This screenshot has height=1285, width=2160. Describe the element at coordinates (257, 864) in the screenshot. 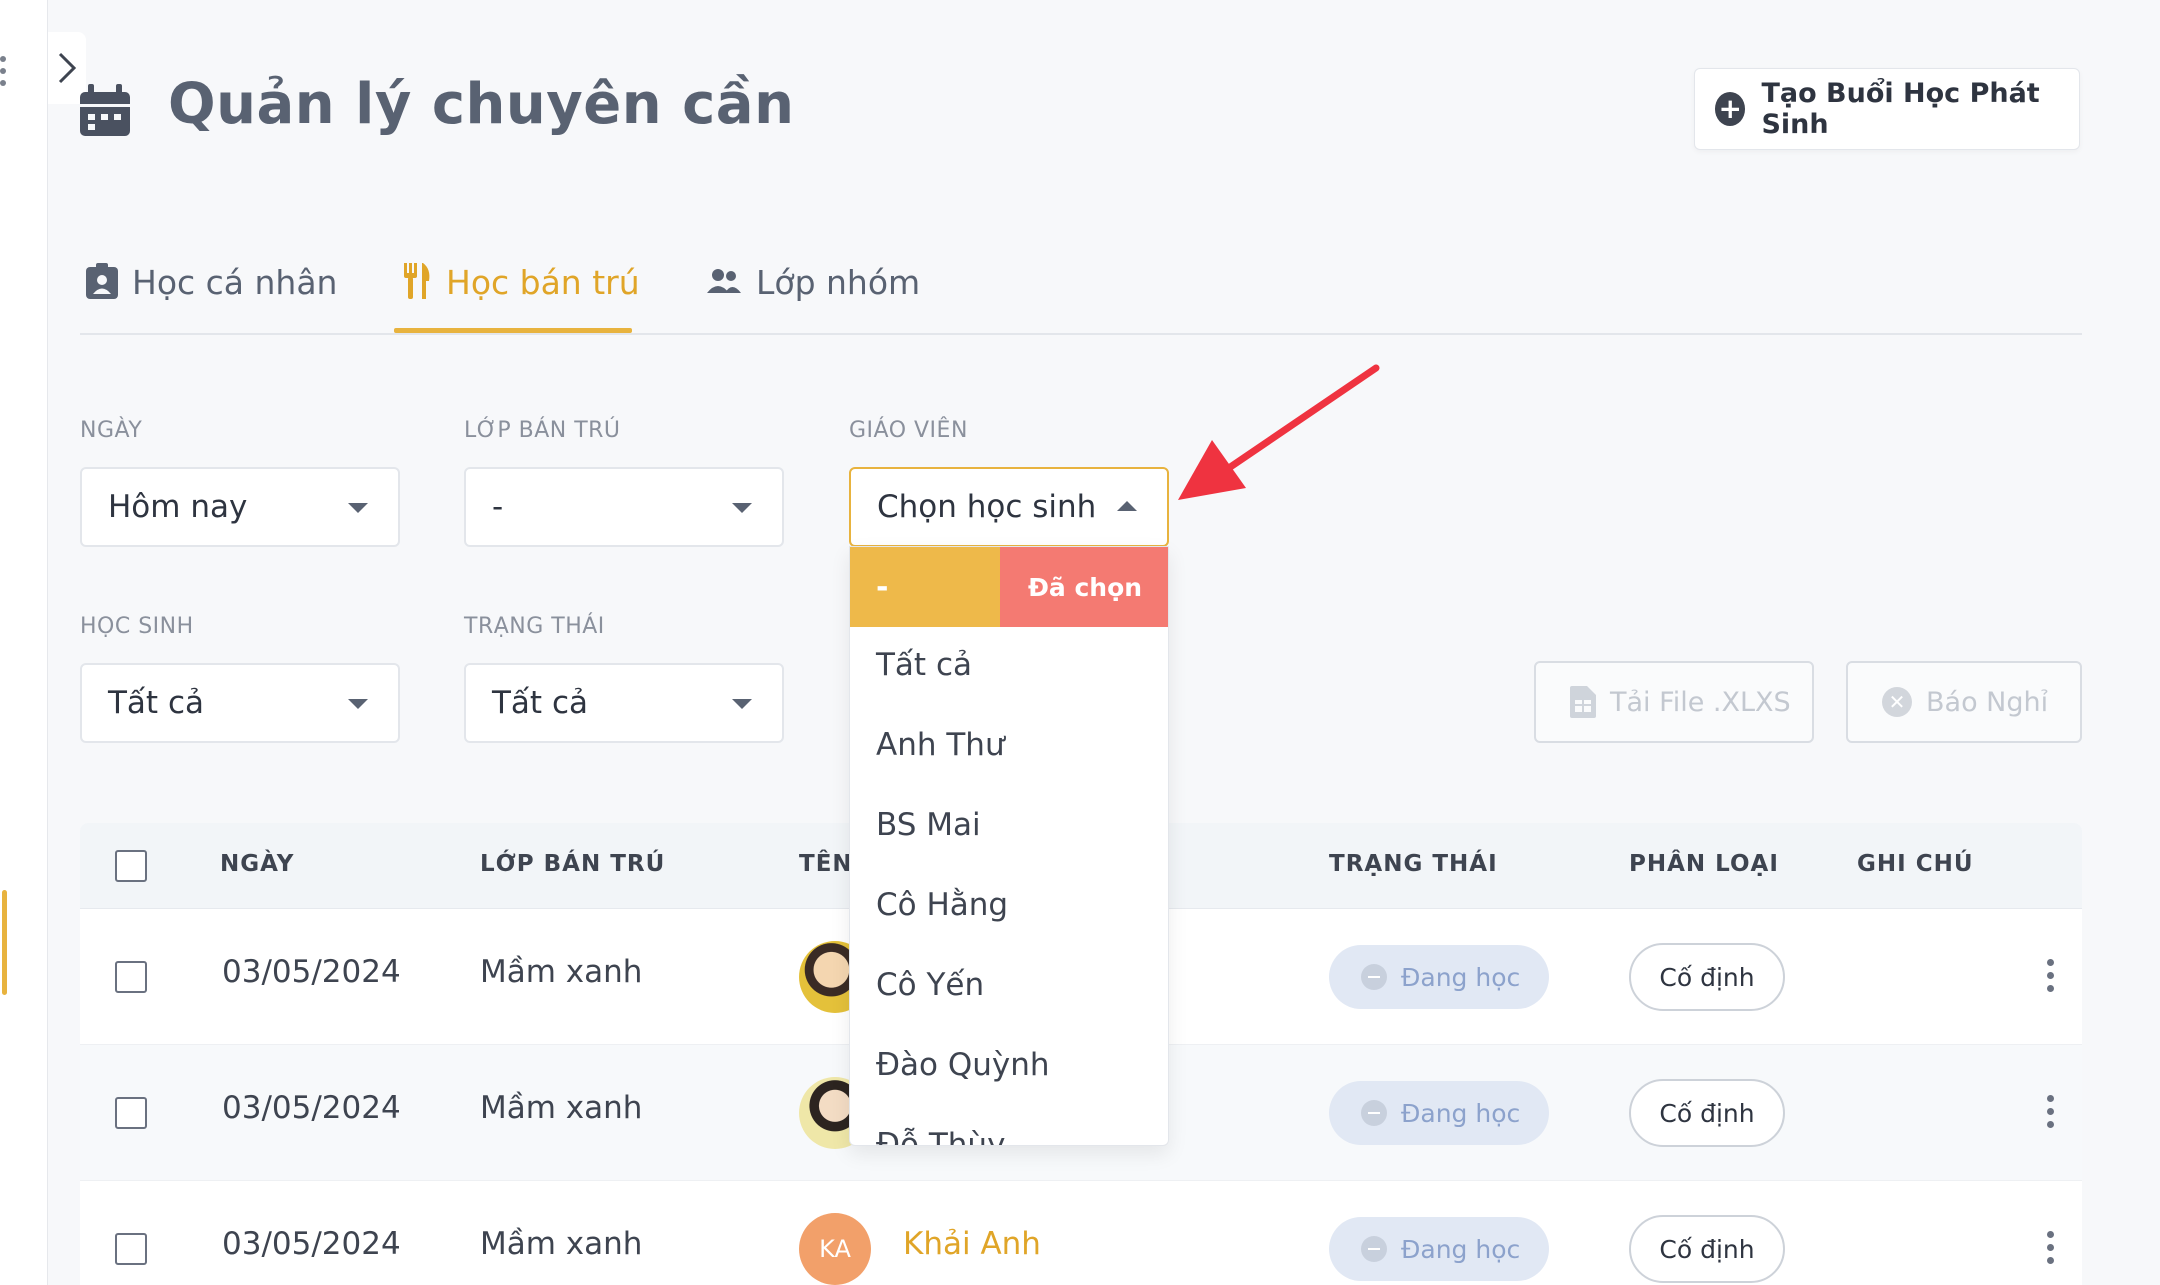

I see `header-date: NGÀY` at that location.